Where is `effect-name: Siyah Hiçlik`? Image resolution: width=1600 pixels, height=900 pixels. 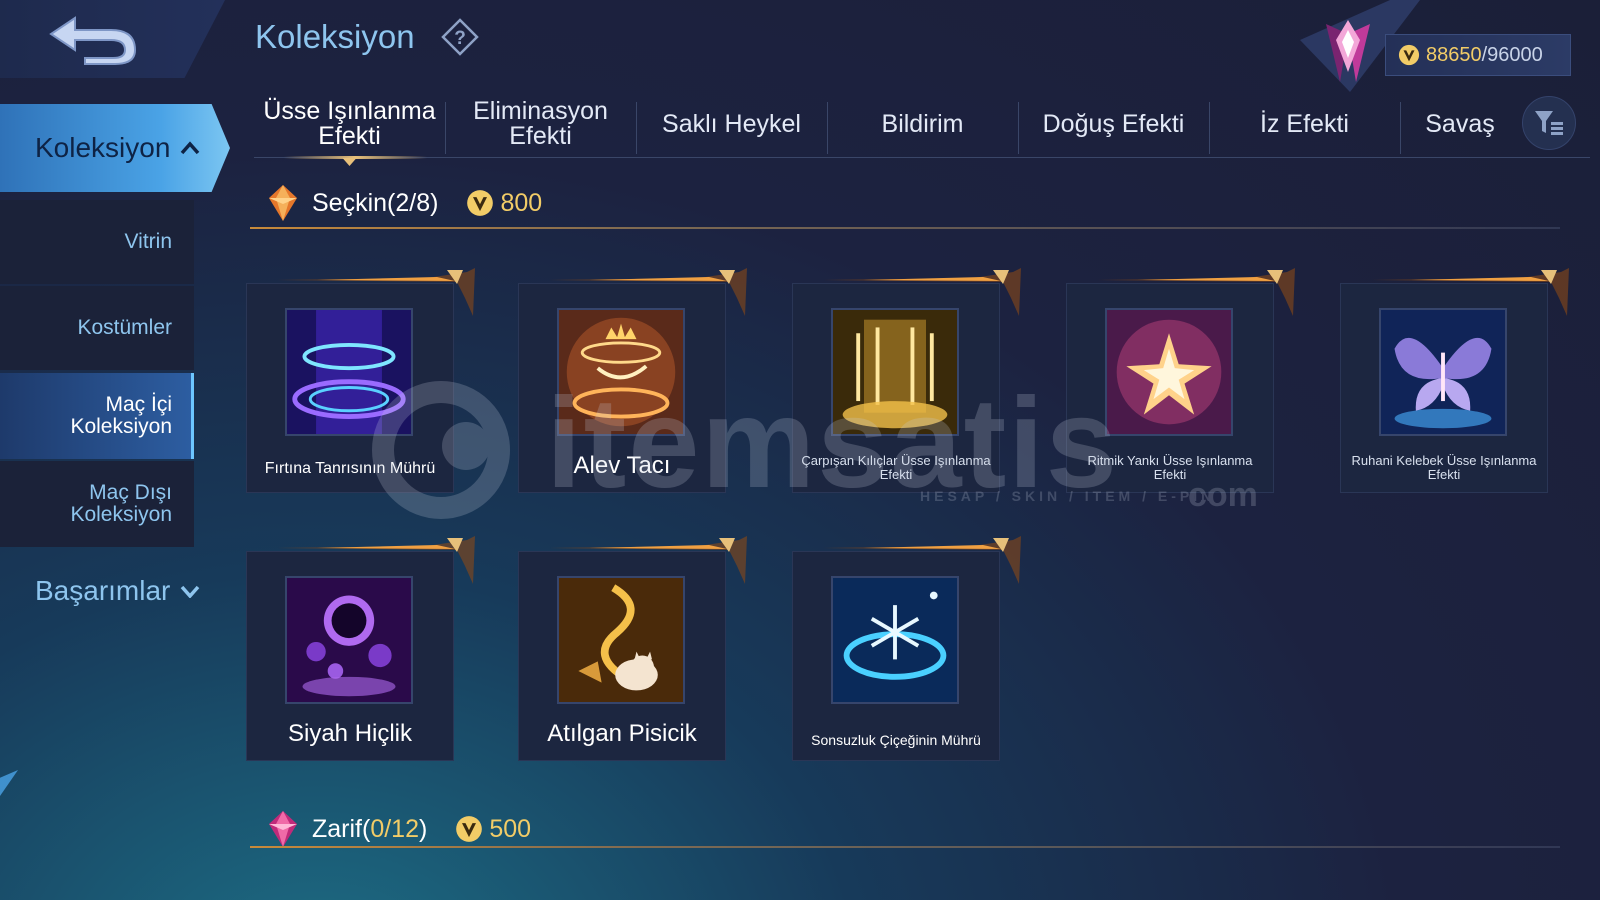
effect-name: Siyah Hiçlik is located at coordinates (350, 733).